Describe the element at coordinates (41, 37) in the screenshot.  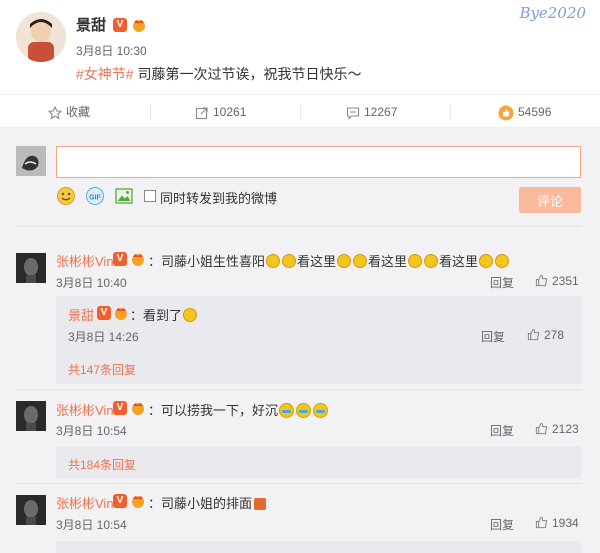
I see `author-avatar` at that location.